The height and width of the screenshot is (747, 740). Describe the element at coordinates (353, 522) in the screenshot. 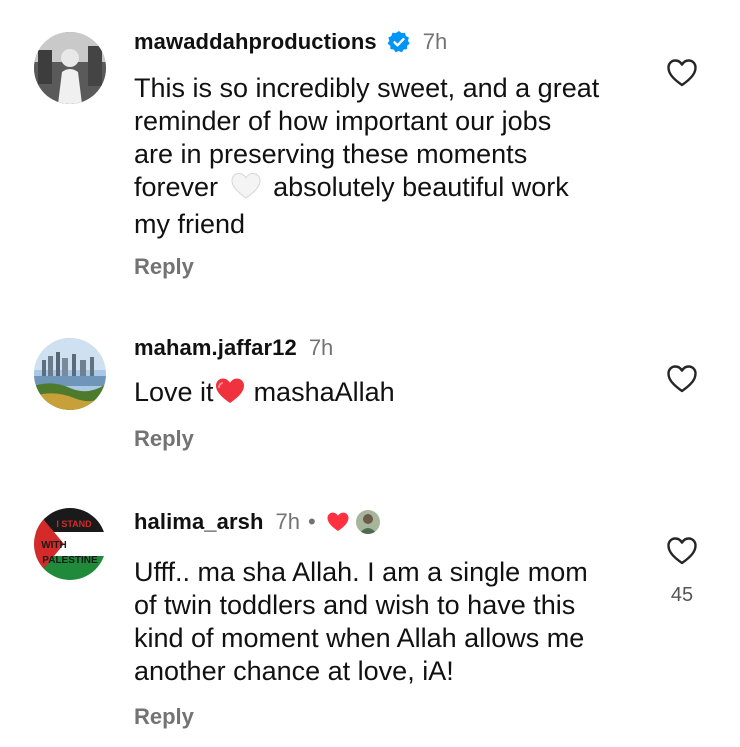

I see `creator-liked-badge` at that location.